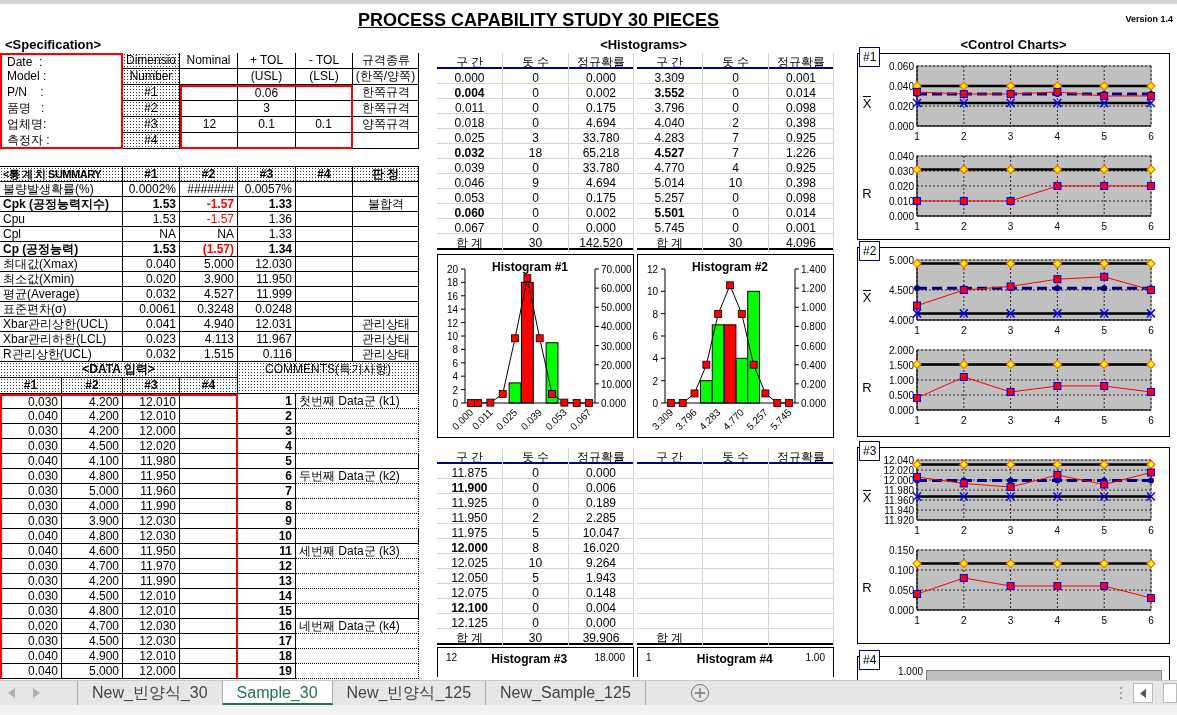 The width and height of the screenshot is (1177, 715). I want to click on table-cell: 0.0248, so click(267, 309).